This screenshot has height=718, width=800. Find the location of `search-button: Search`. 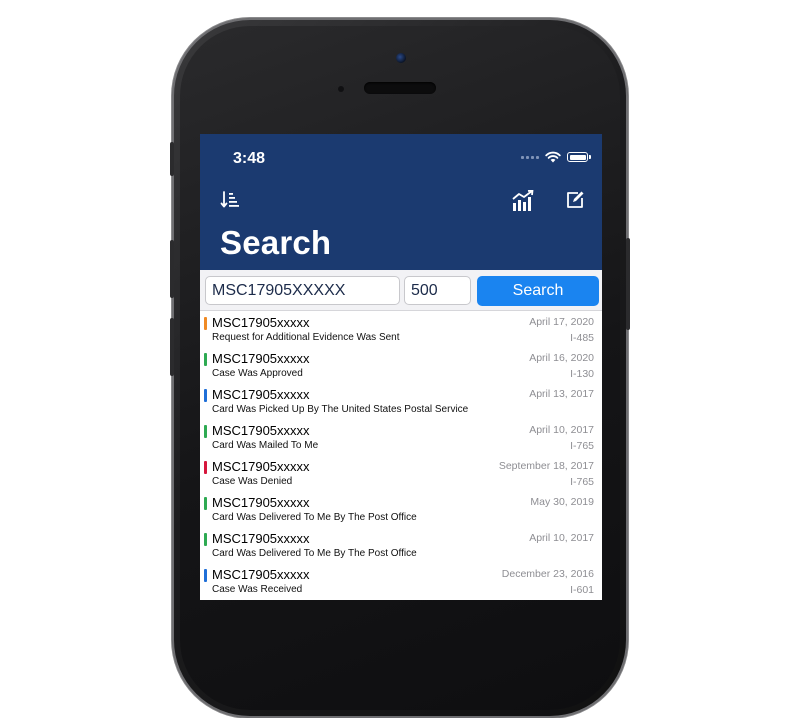

search-button: Search is located at coordinates (538, 291).